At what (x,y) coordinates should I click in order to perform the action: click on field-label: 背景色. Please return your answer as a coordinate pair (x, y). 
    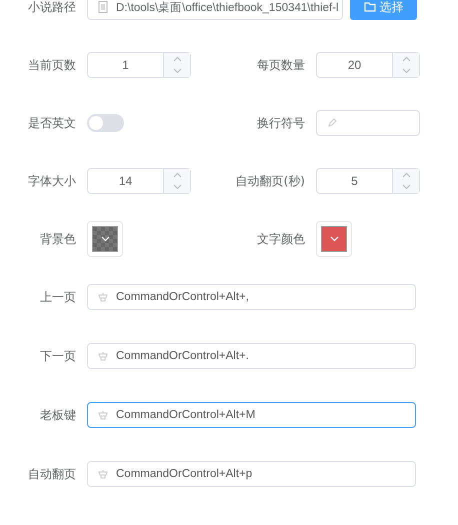
    Looking at the image, I should click on (58, 239).